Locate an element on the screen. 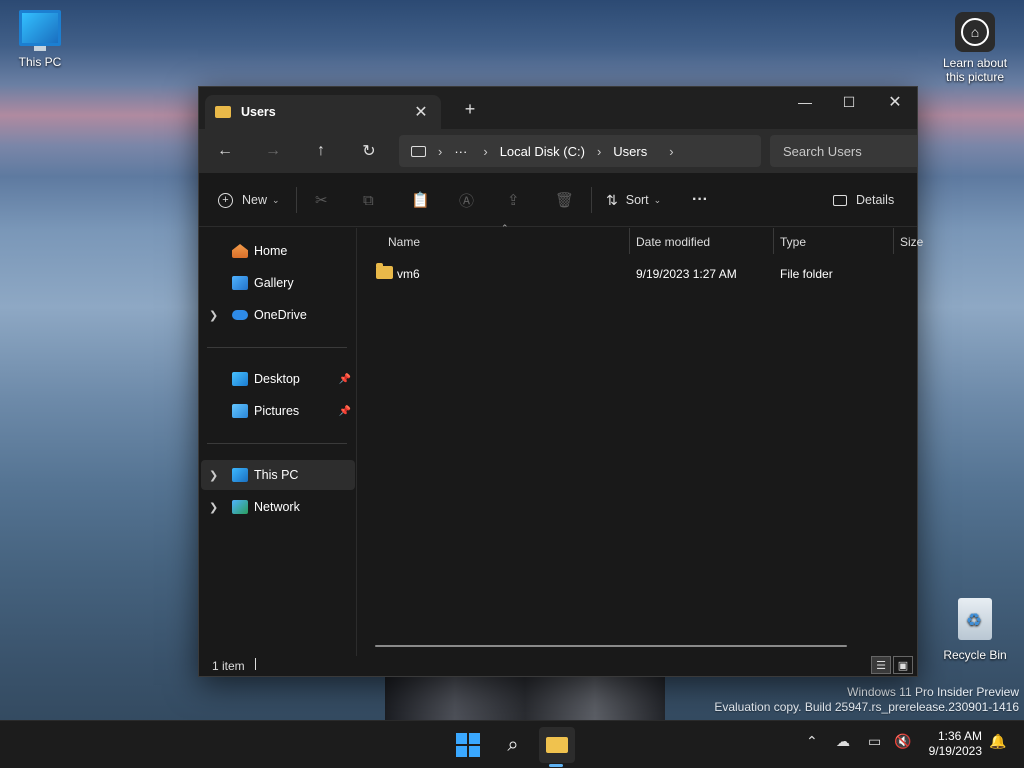  status-divider is located at coordinates (255, 664).